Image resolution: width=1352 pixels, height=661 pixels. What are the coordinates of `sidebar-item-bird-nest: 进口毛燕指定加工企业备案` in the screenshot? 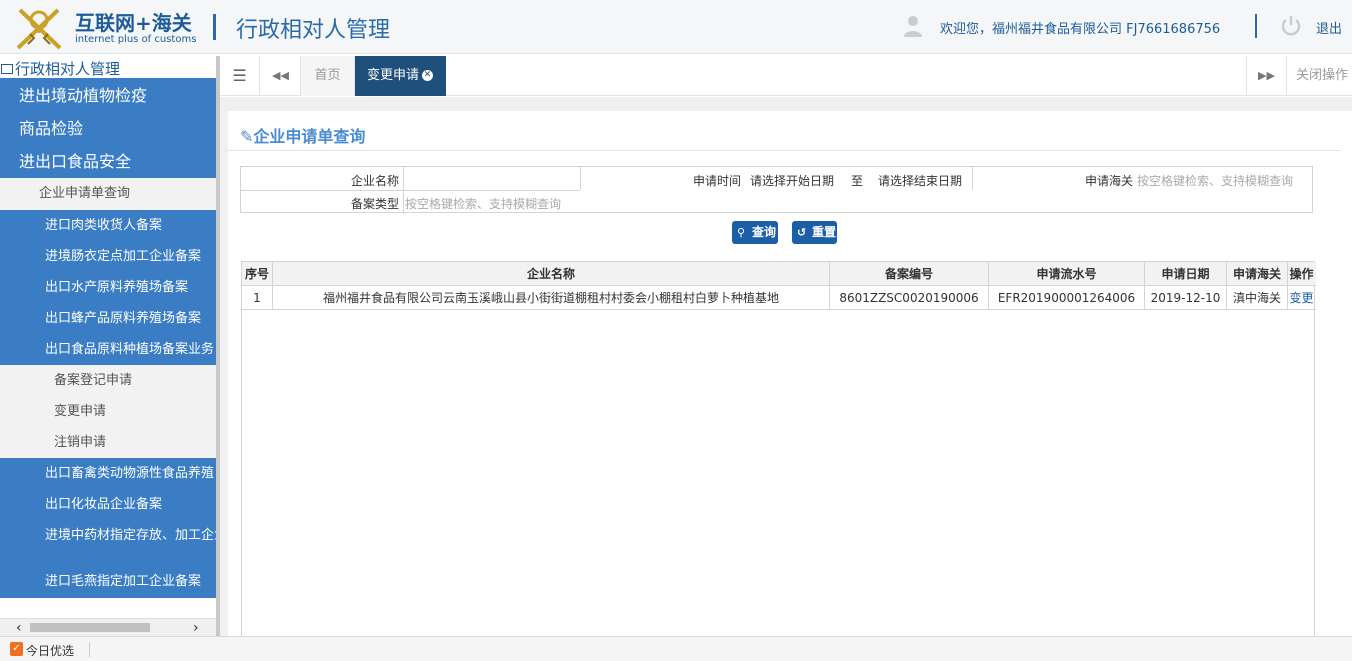 It's located at (109, 581).